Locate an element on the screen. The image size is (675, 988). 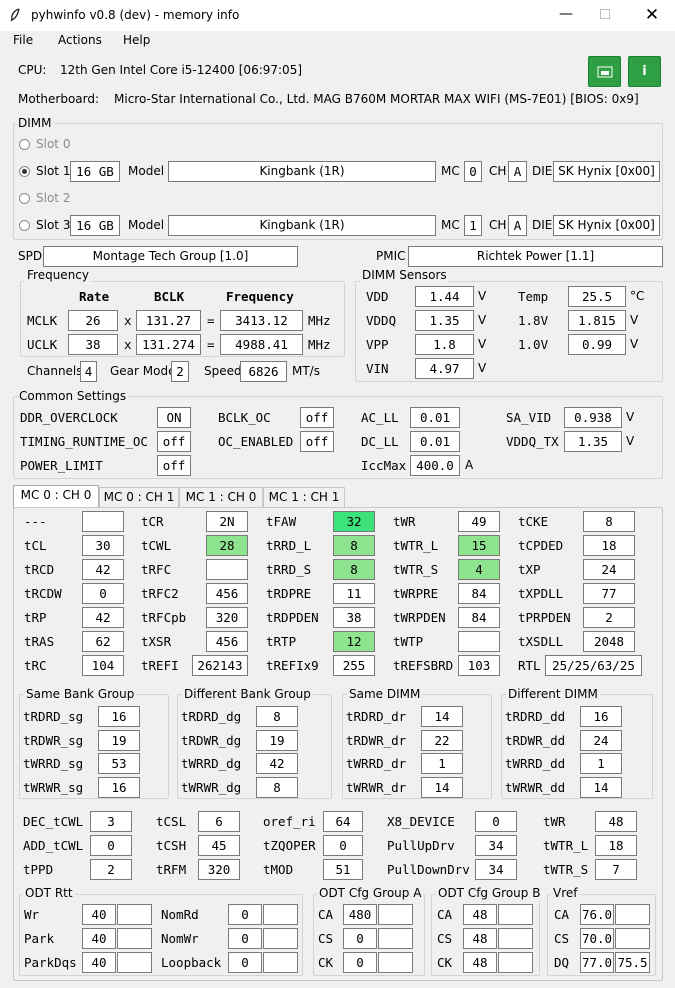
slot-3-label: Slot 3 is located at coordinates (53, 225).